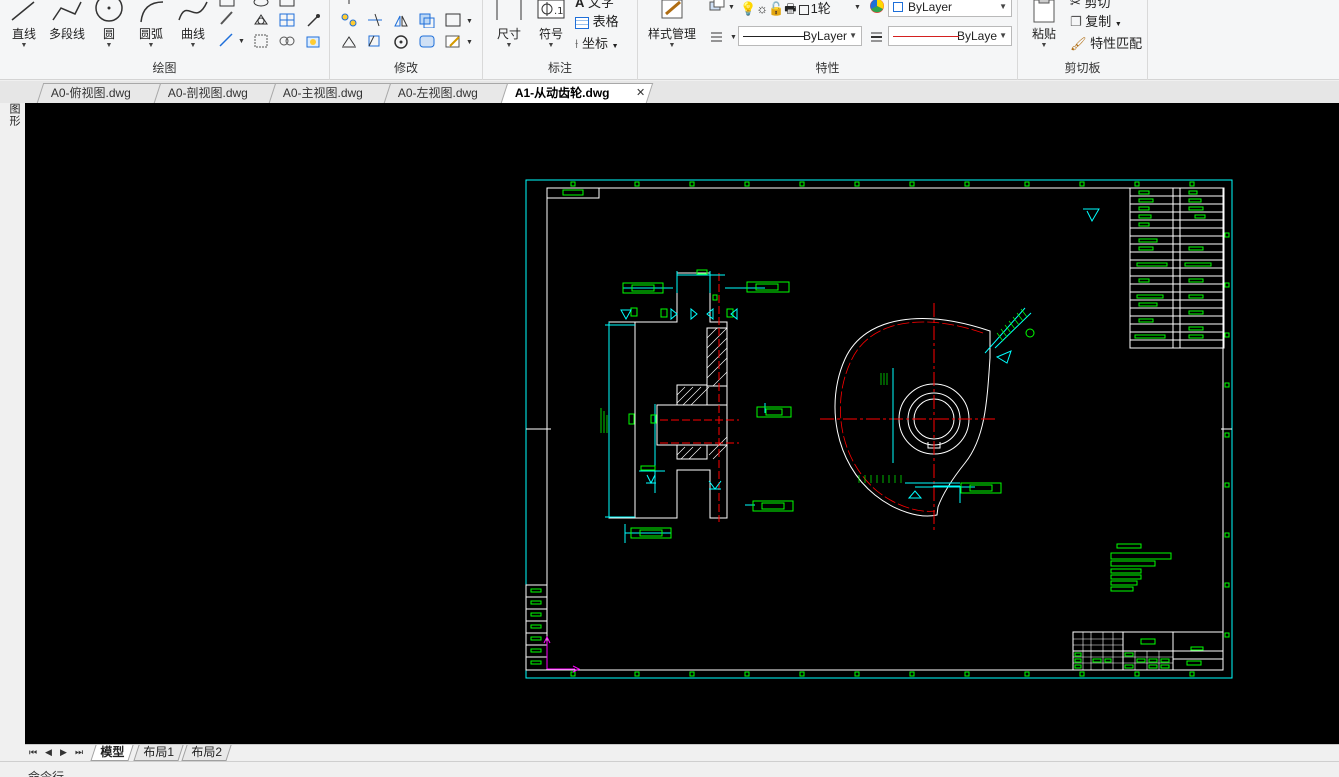 The width and height of the screenshot is (1339, 777). I want to click on linetype-dropdown: ByLayer ▼, so click(800, 36).